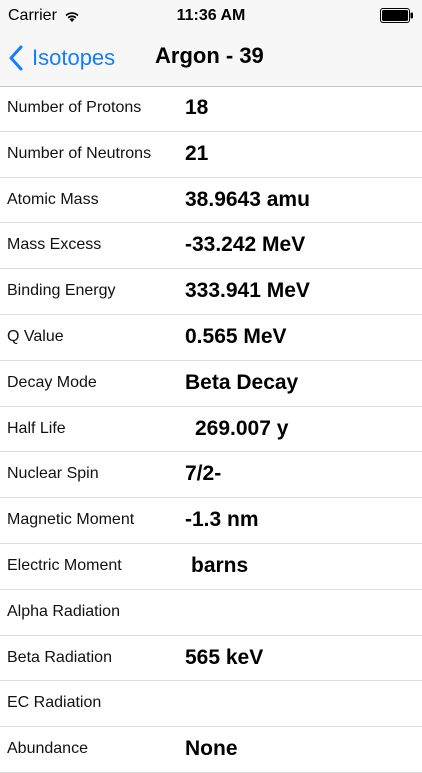  What do you see at coordinates (53, 474) in the screenshot?
I see `property-label: Nuclear Spin` at bounding box center [53, 474].